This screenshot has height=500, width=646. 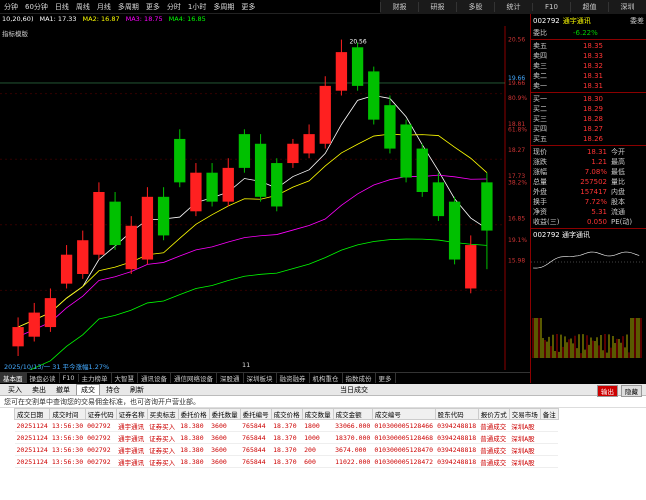 What do you see at coordinates (32, 414) in the screenshot?
I see `column-header: 成交日期` at bounding box center [32, 414].